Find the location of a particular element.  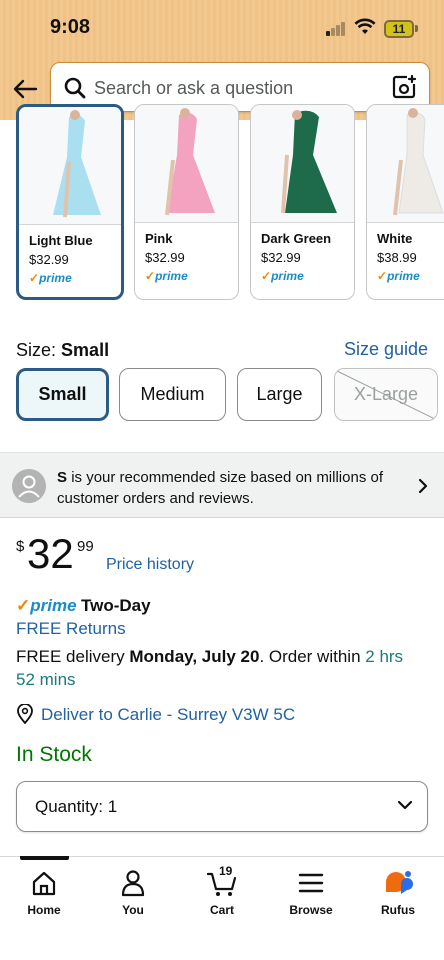

swatch-name: White is located at coordinates (395, 238).